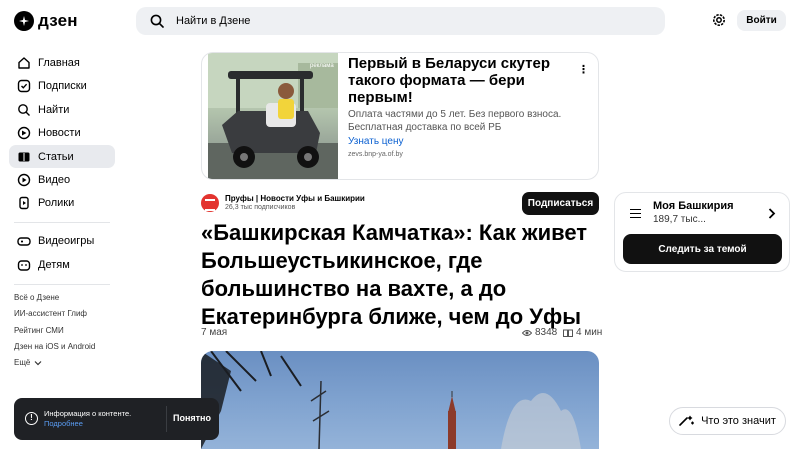 Image resolution: width=800 pixels, height=449 pixels. Describe the element at coordinates (56, 156) in the screenshot. I see `sidebar-item-label: Статьи` at that location.